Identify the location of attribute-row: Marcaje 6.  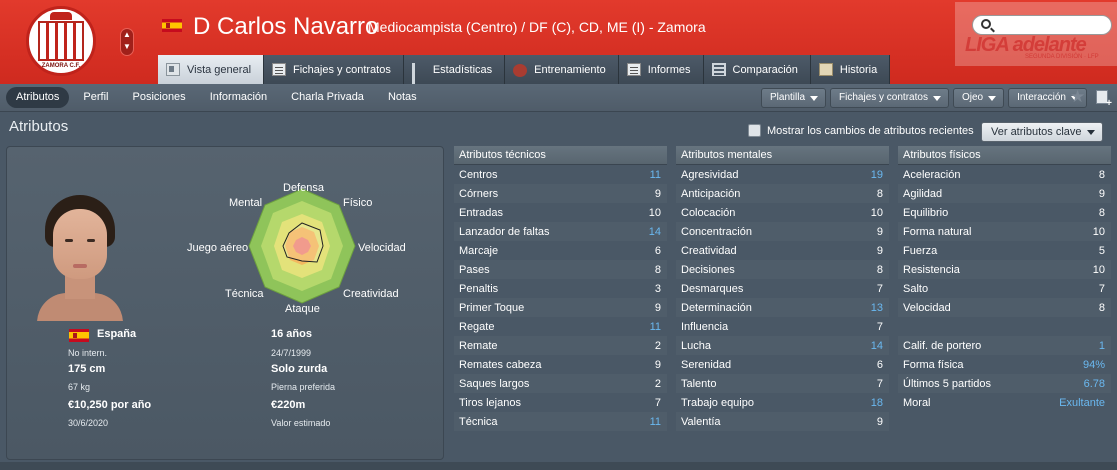
(560, 250).